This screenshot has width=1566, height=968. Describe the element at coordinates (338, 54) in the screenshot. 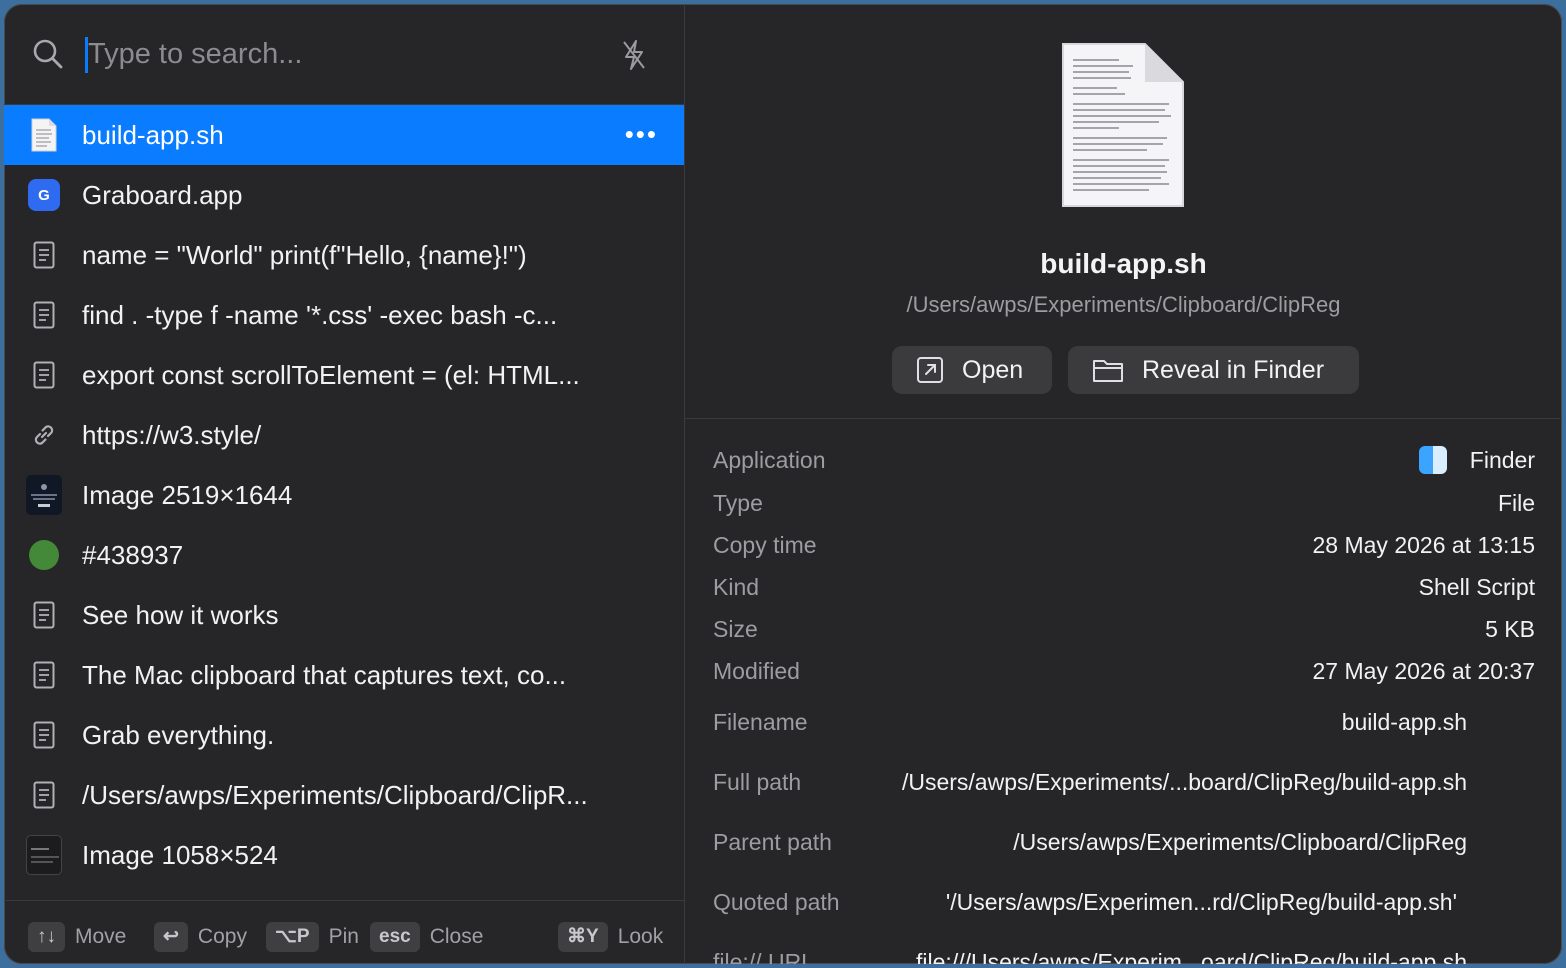

I see `search-input` at that location.